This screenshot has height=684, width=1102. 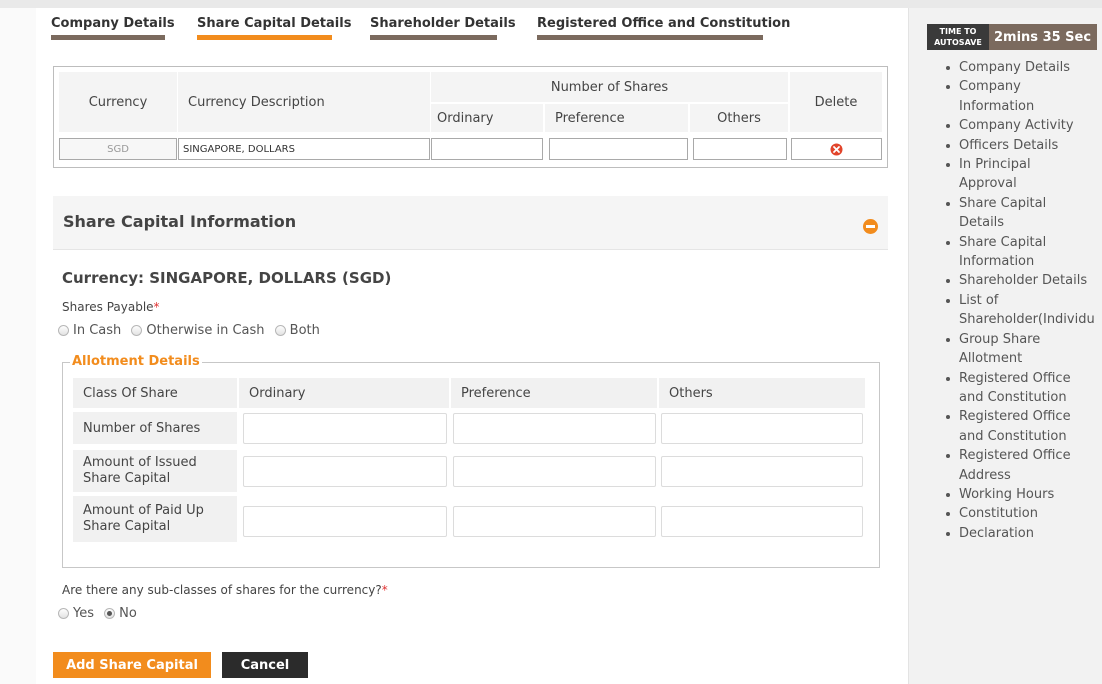 What do you see at coordinates (958, 31) in the screenshot?
I see `autosave-label-line1: TIME TO` at bounding box center [958, 31].